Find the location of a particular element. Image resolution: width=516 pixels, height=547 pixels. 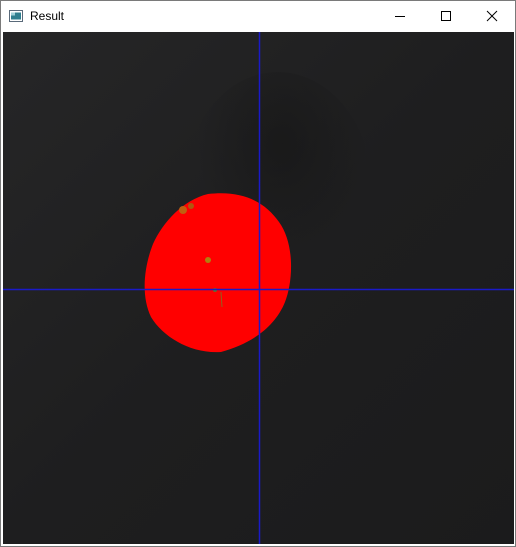

maximize-button is located at coordinates (446, 16).